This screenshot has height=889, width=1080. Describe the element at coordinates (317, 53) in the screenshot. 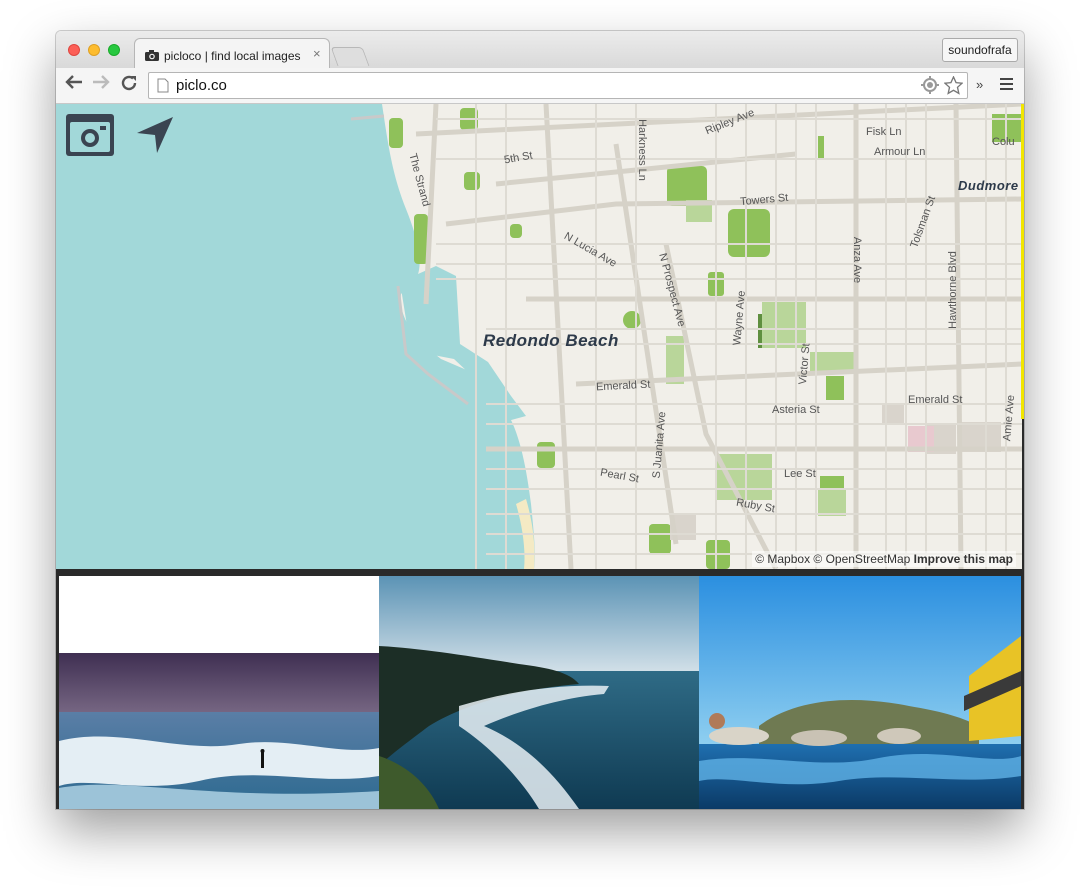

I see `tab-close-icon: ×` at that location.